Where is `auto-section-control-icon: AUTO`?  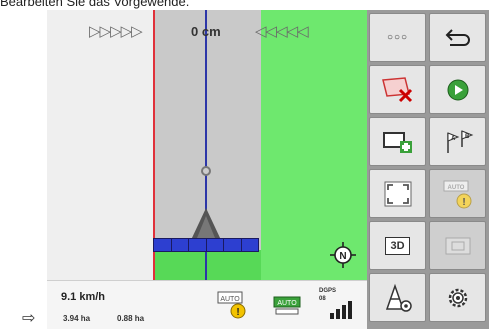
auto-section-control-icon: AUTO is located at coordinates (287, 305).